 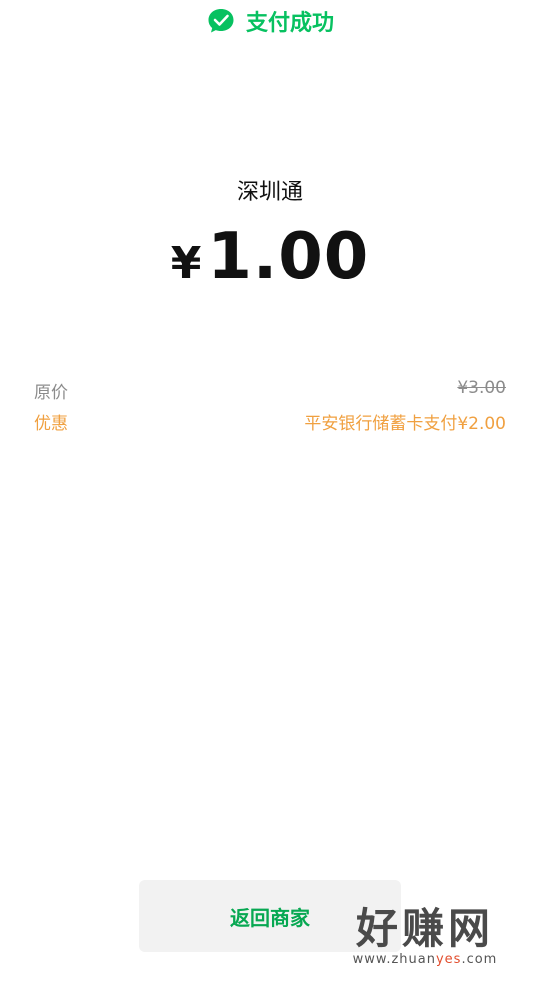 What do you see at coordinates (270, 421) in the screenshot?
I see `discount-row: 优惠 平安银行储蓄卡支付¥2.00` at bounding box center [270, 421].